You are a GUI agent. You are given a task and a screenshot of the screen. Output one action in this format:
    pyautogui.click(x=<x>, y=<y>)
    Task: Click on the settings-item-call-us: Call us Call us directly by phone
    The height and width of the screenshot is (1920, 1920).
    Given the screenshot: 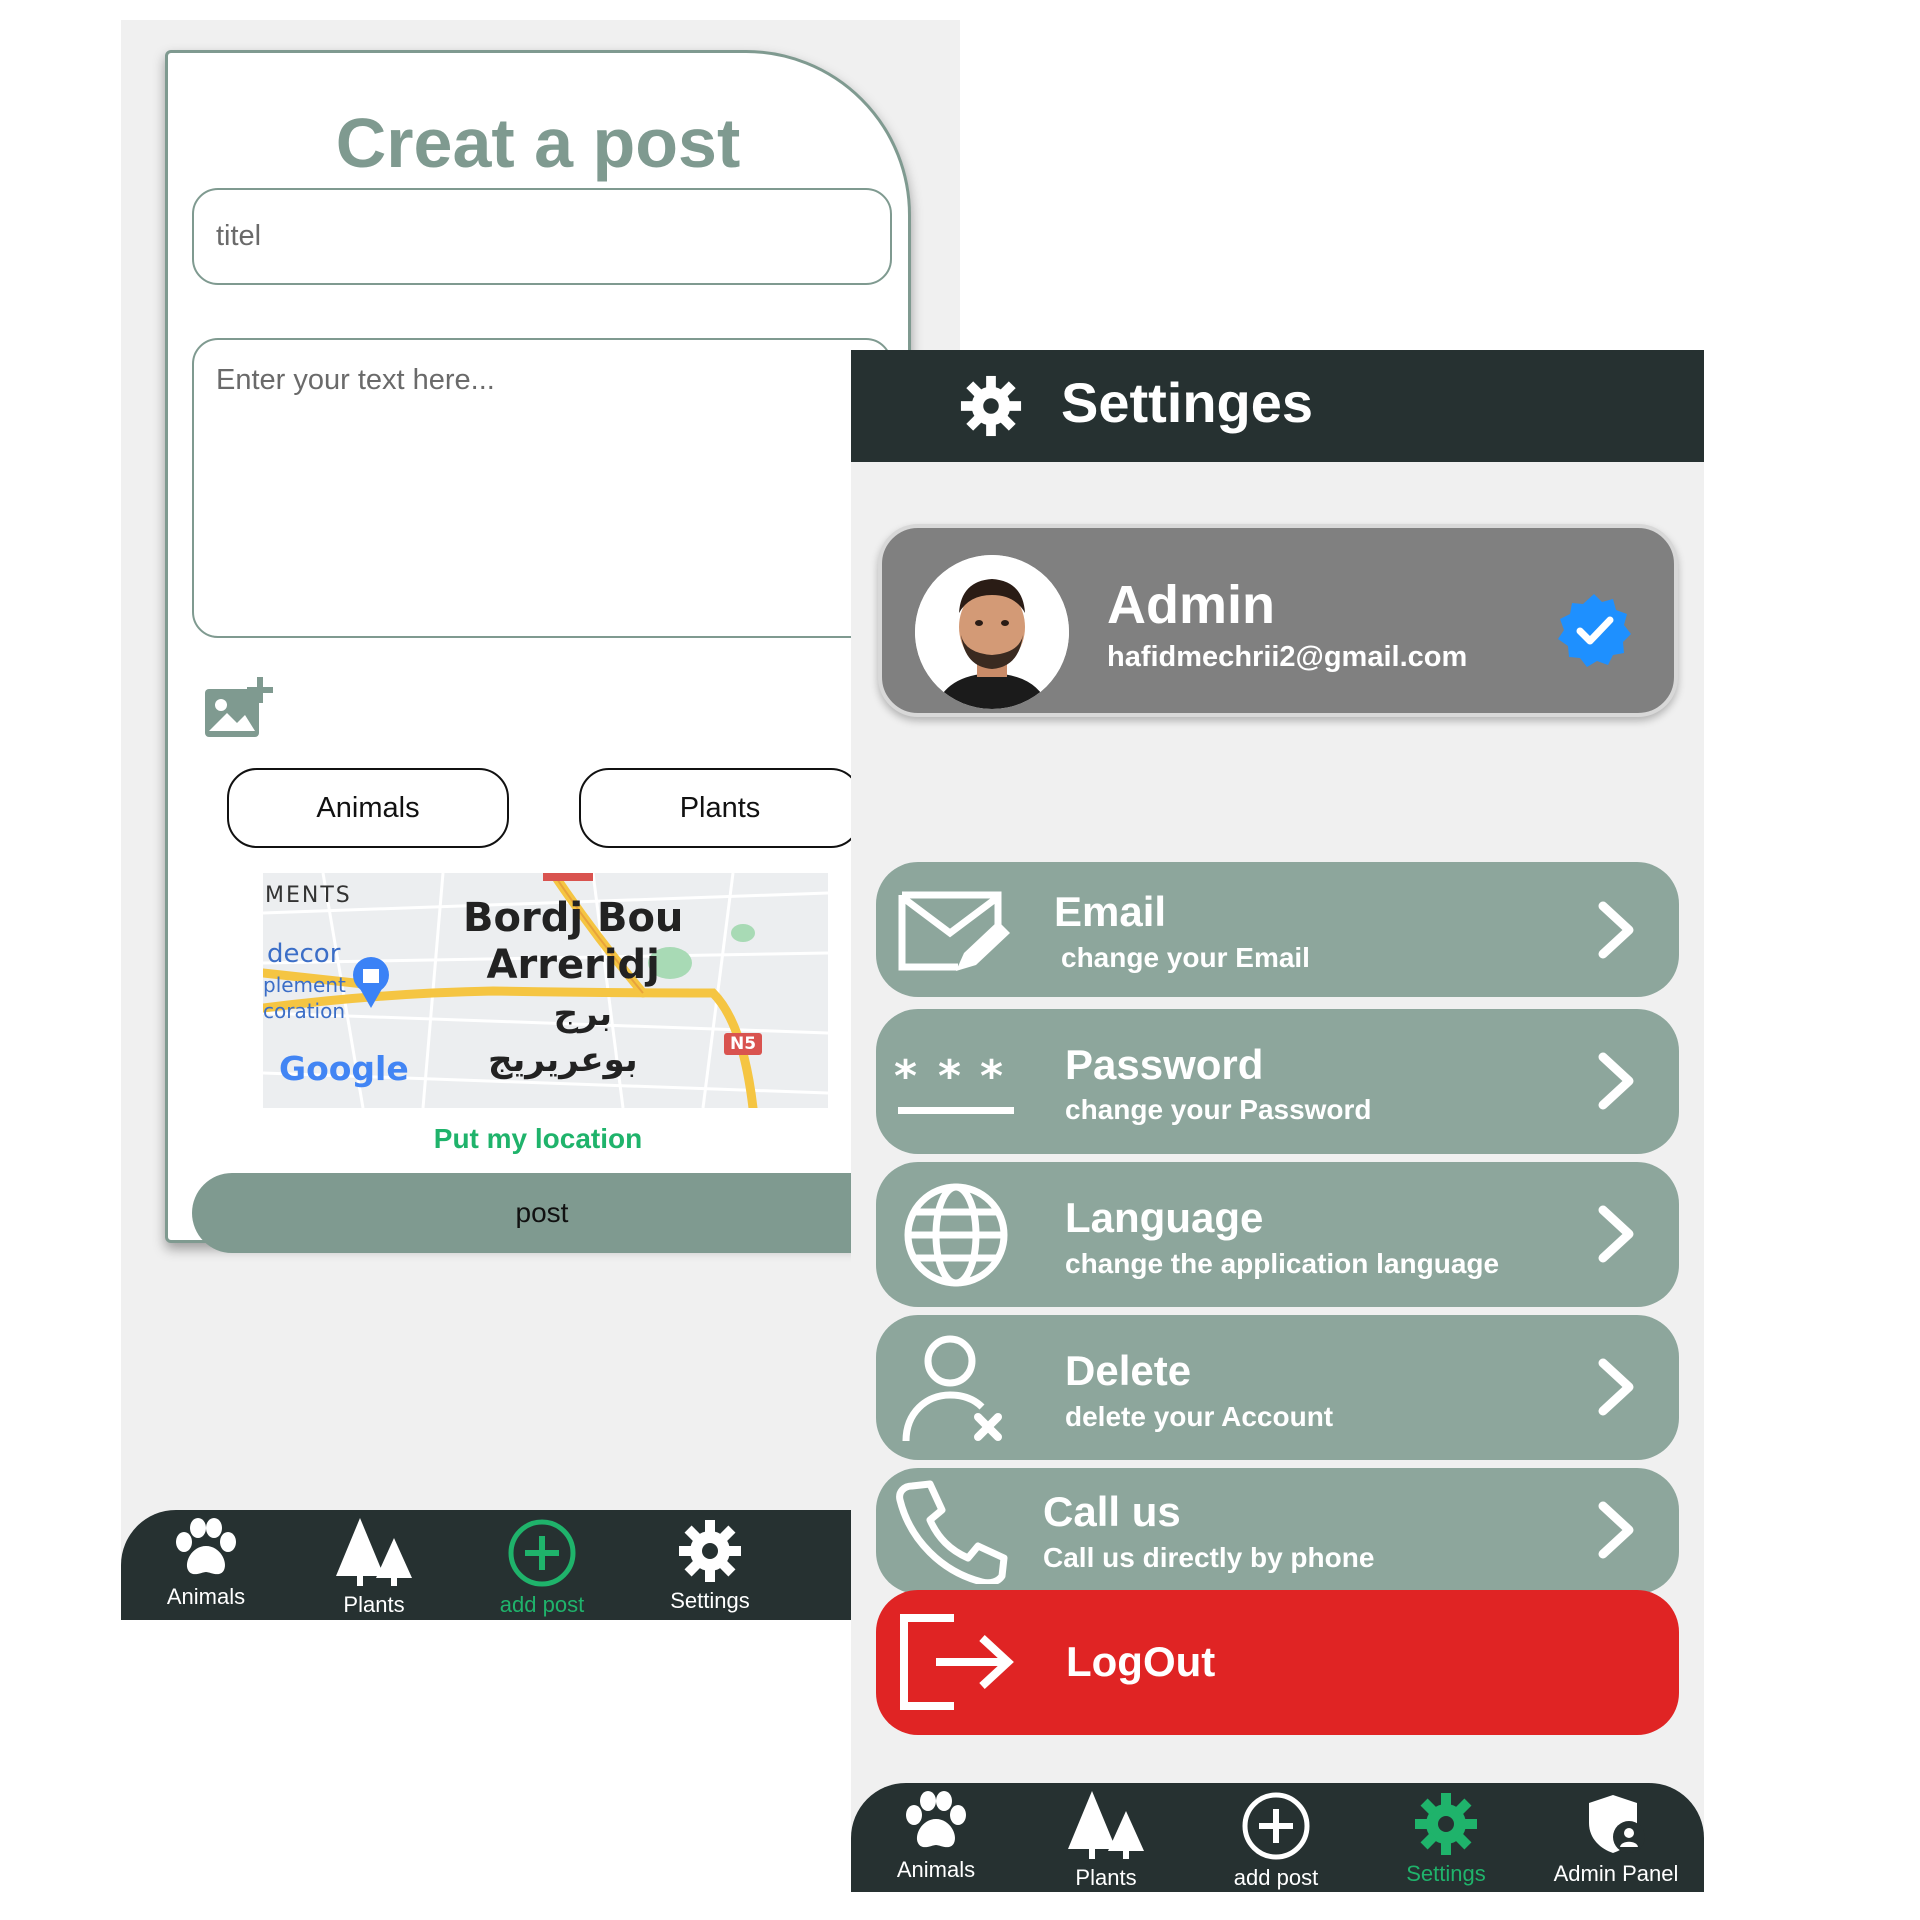 What is the action you would take?
    pyautogui.click(x=1277, y=1531)
    